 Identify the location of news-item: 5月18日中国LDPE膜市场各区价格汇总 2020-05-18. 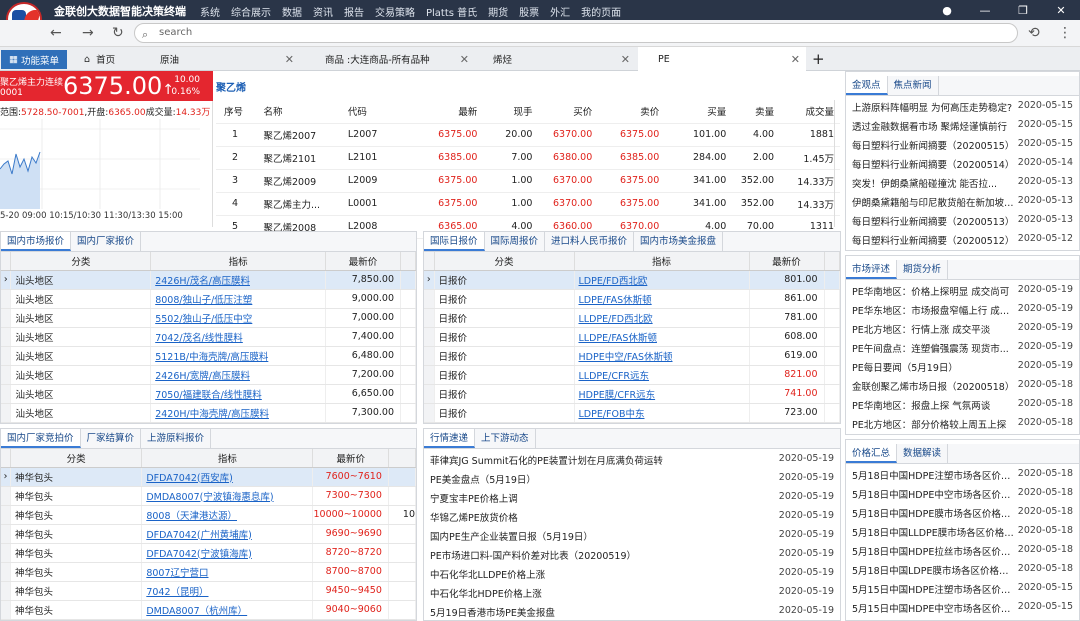
(962, 570).